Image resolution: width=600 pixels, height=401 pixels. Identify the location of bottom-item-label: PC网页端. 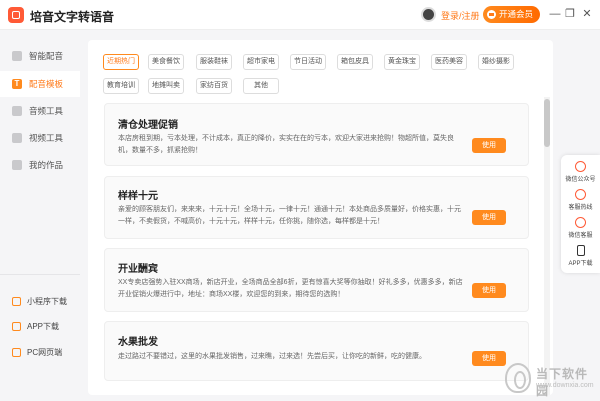
(45, 352).